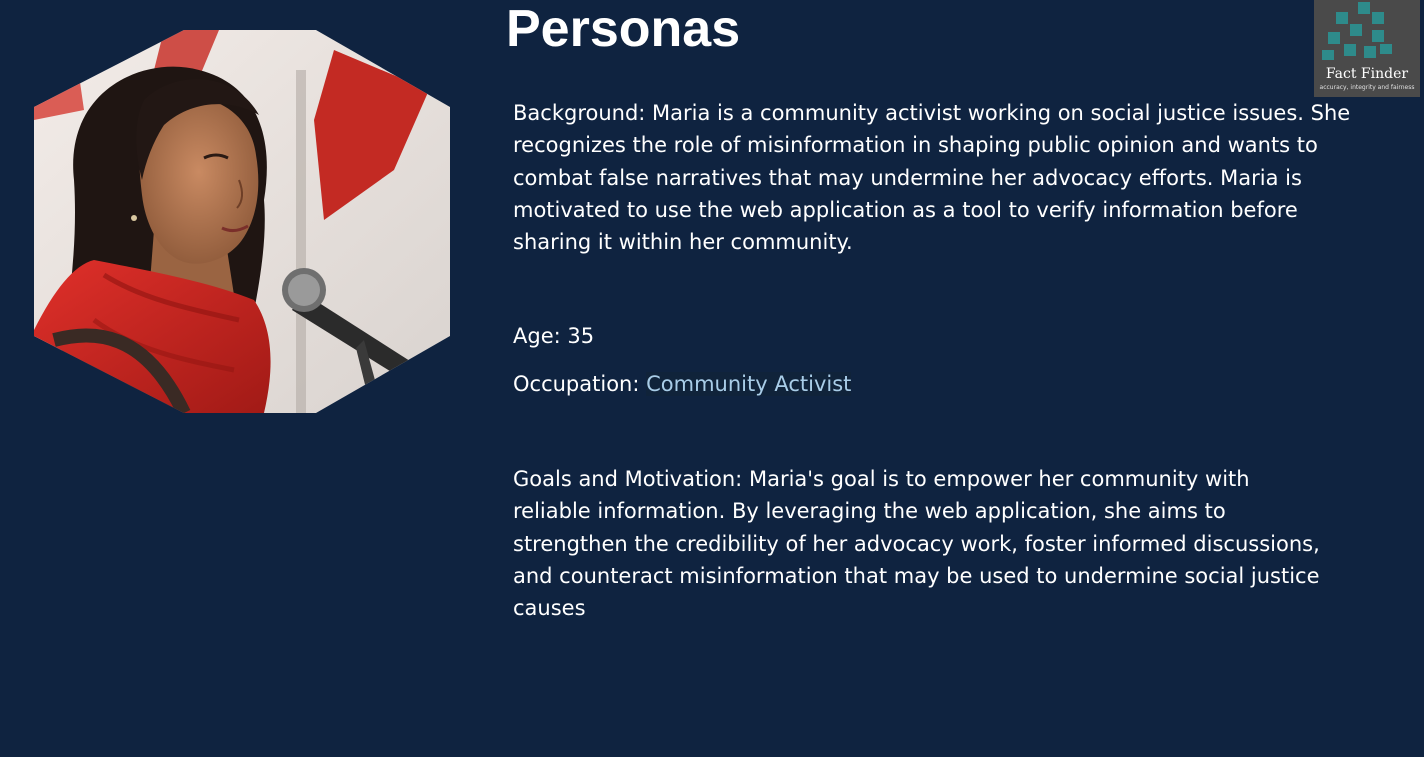 The height and width of the screenshot is (757, 1424). Describe the element at coordinates (1367, 74) in the screenshot. I see `logo-name: Fact Finder` at that location.